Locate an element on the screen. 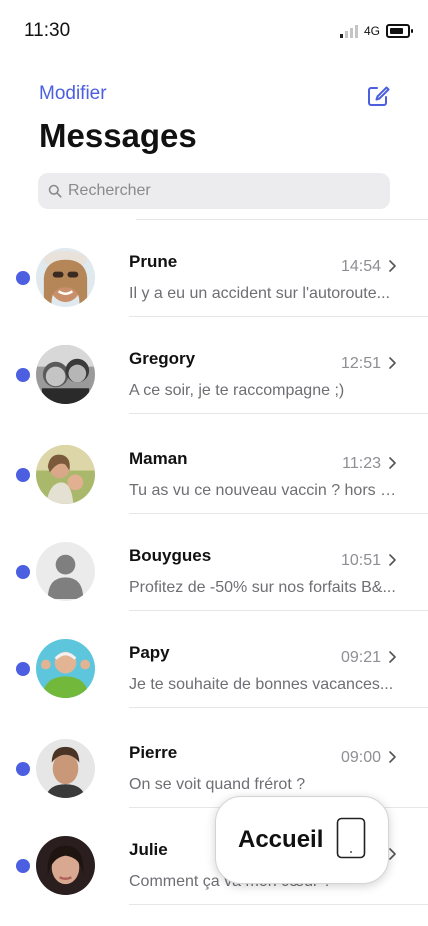  message-preview: On se voit quand frérot ? is located at coordinates (217, 784).